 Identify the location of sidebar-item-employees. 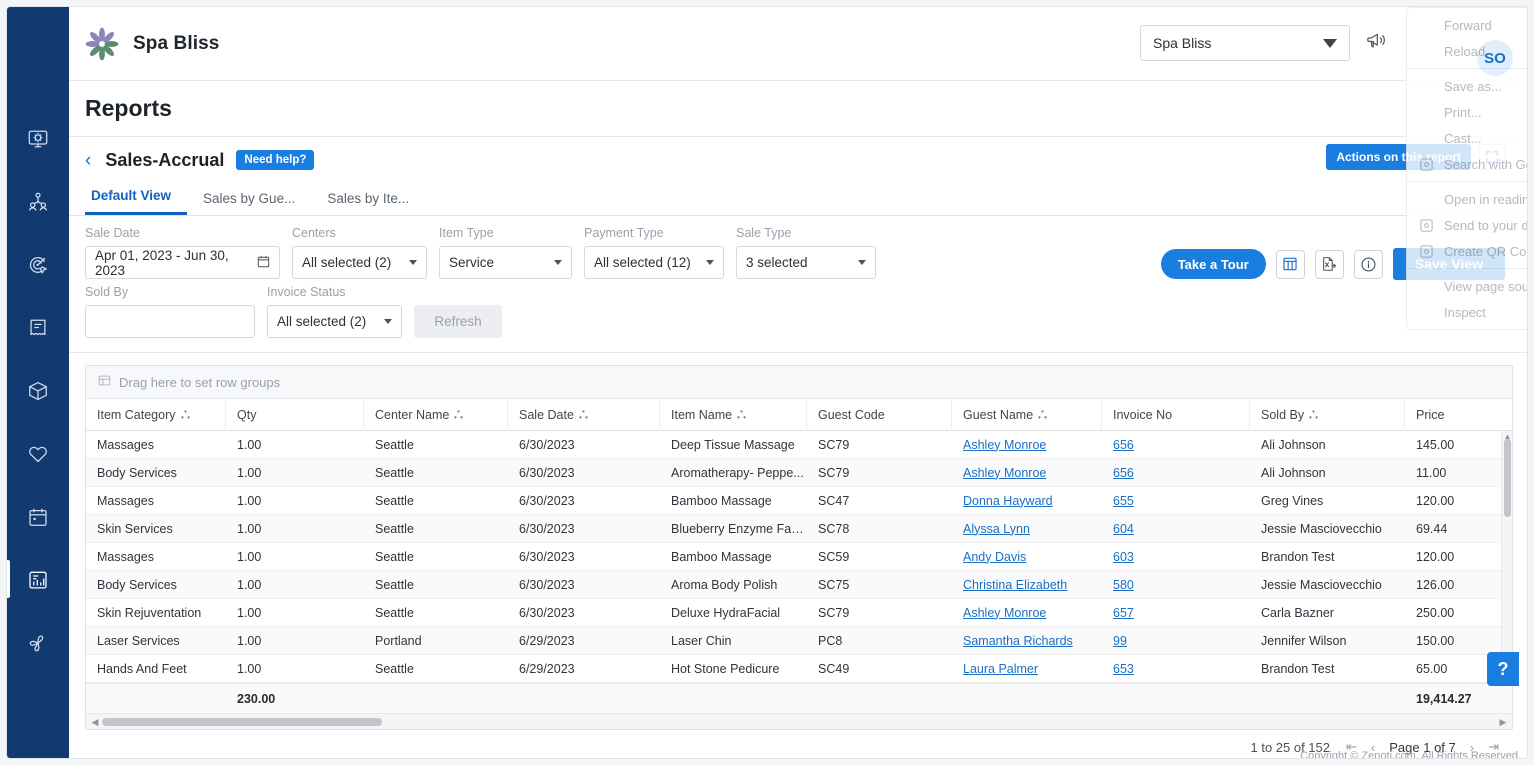
(38, 201).